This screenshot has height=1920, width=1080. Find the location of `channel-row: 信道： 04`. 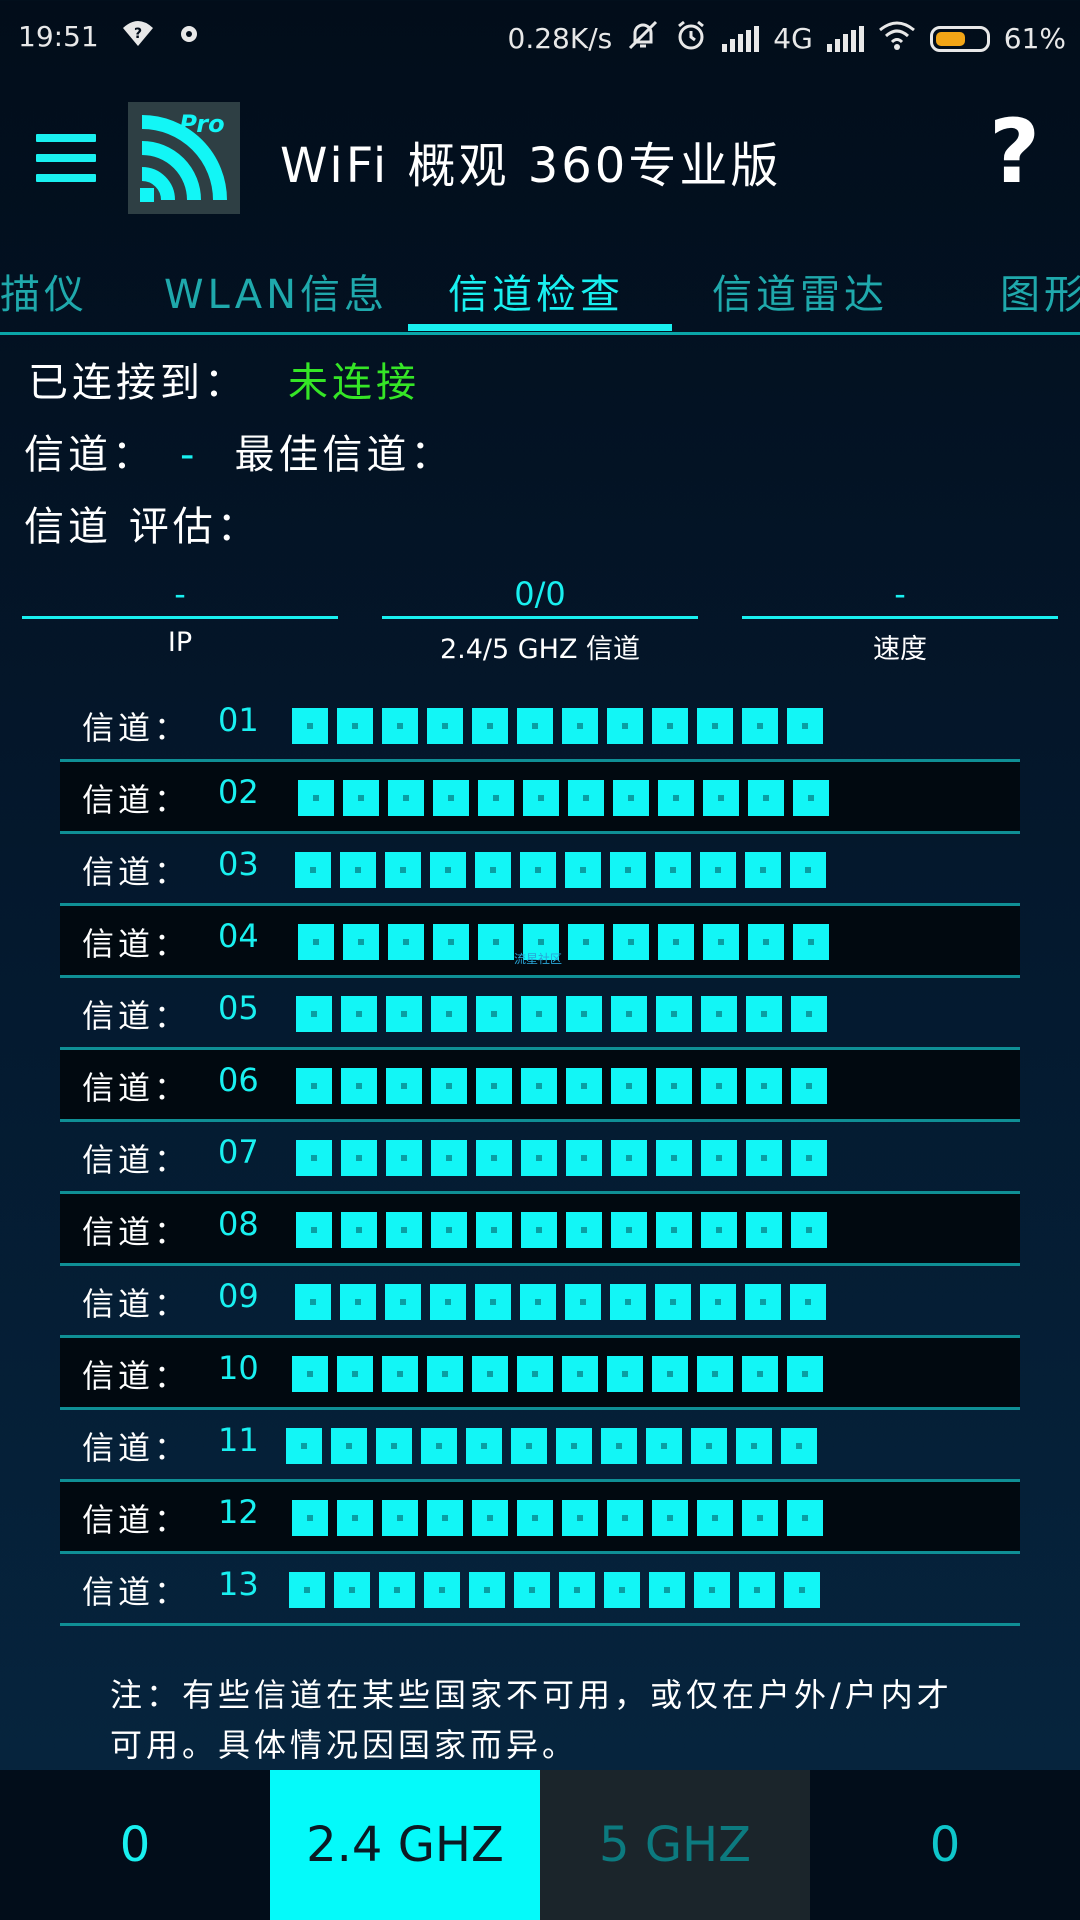

channel-row: 信道： 04 is located at coordinates (540, 942).